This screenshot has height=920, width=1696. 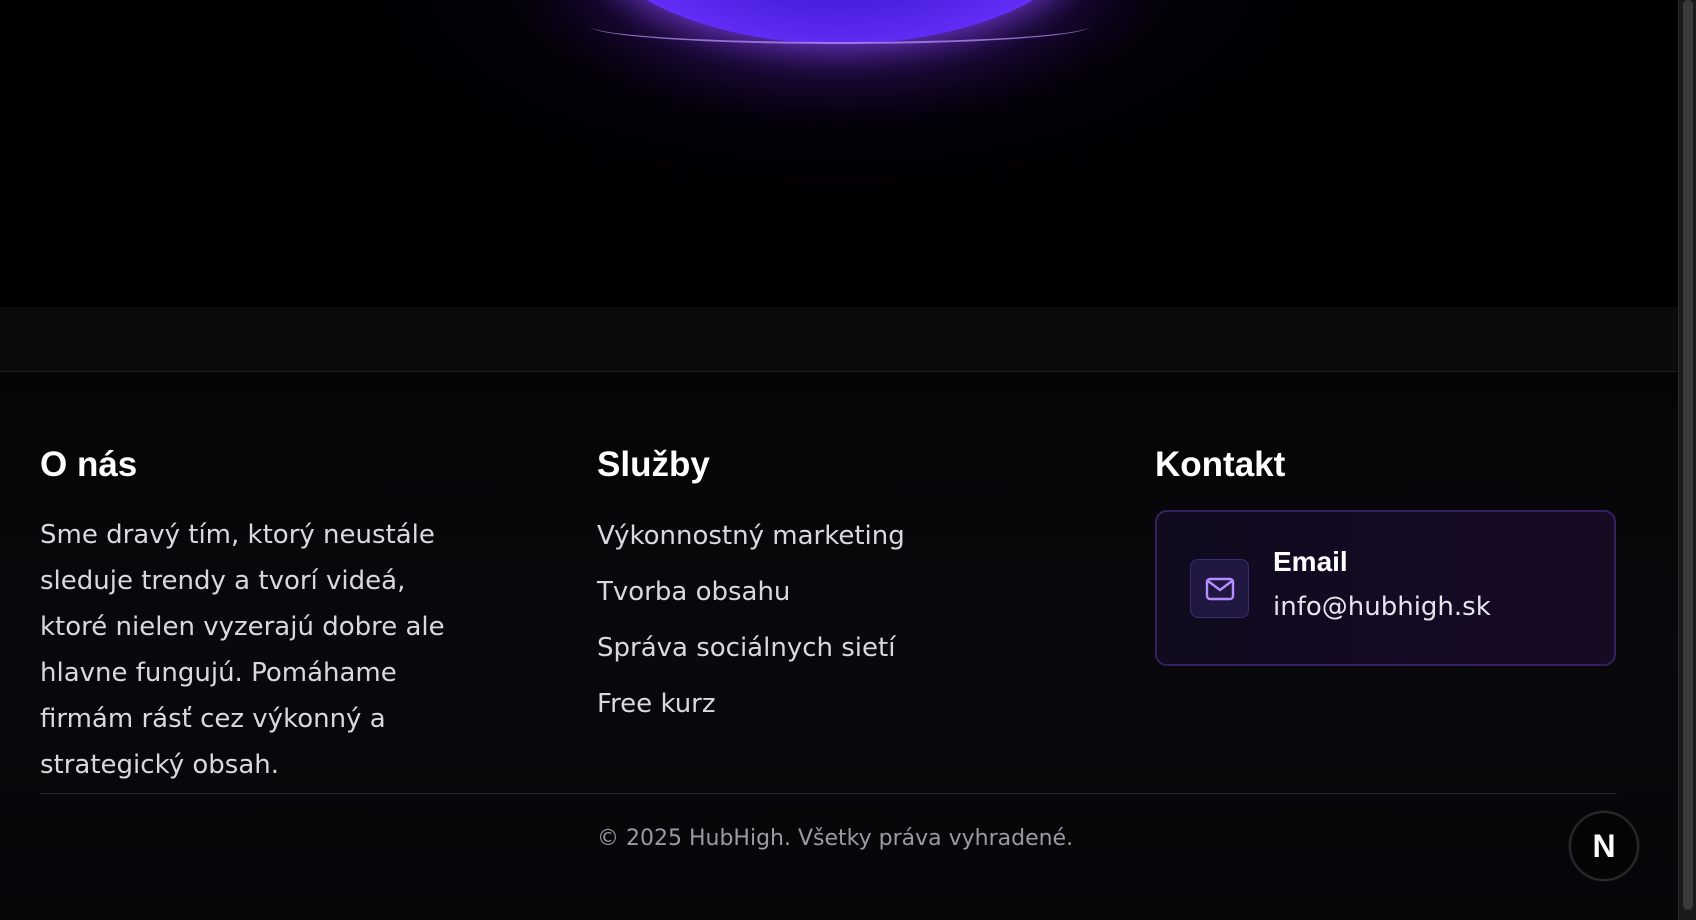 I want to click on services-title: Služby, so click(x=653, y=464).